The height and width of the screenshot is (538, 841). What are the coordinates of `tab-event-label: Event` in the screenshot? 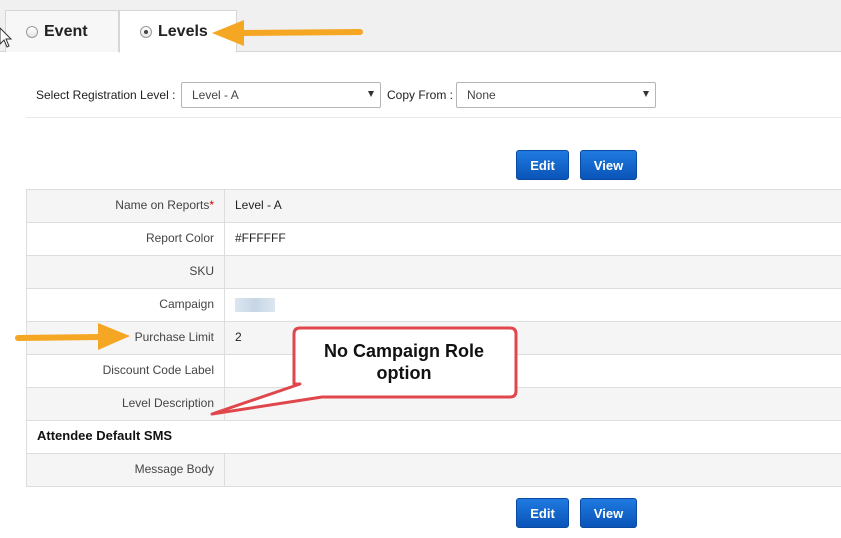 It's located at (66, 31).